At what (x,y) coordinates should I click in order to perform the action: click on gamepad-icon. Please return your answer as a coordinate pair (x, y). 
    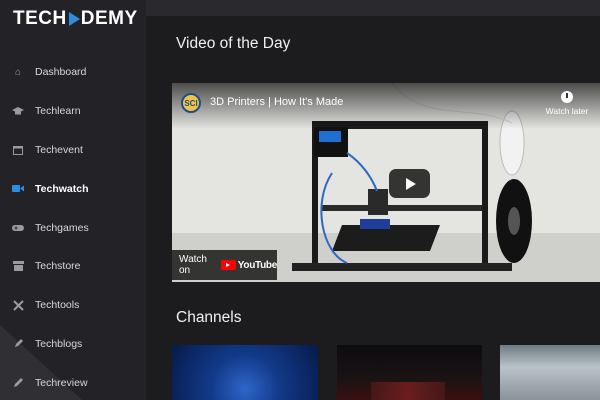
    Looking at the image, I should click on (18, 228).